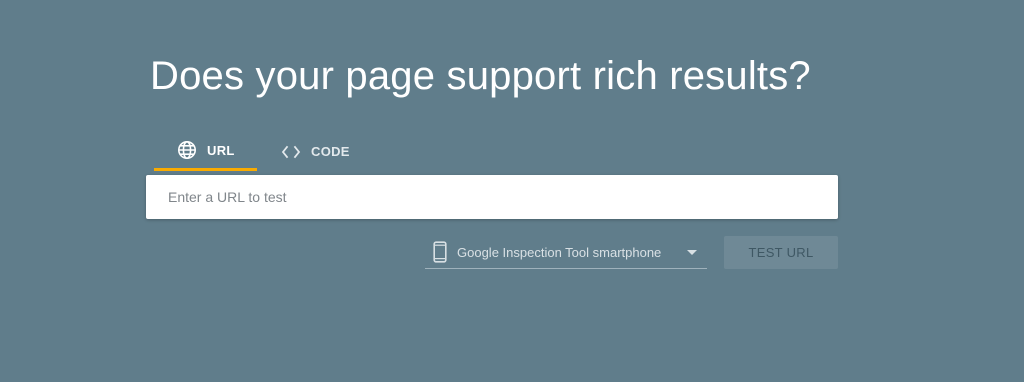  I want to click on device-select: Google Inspection Tool smartphone, so click(566, 252).